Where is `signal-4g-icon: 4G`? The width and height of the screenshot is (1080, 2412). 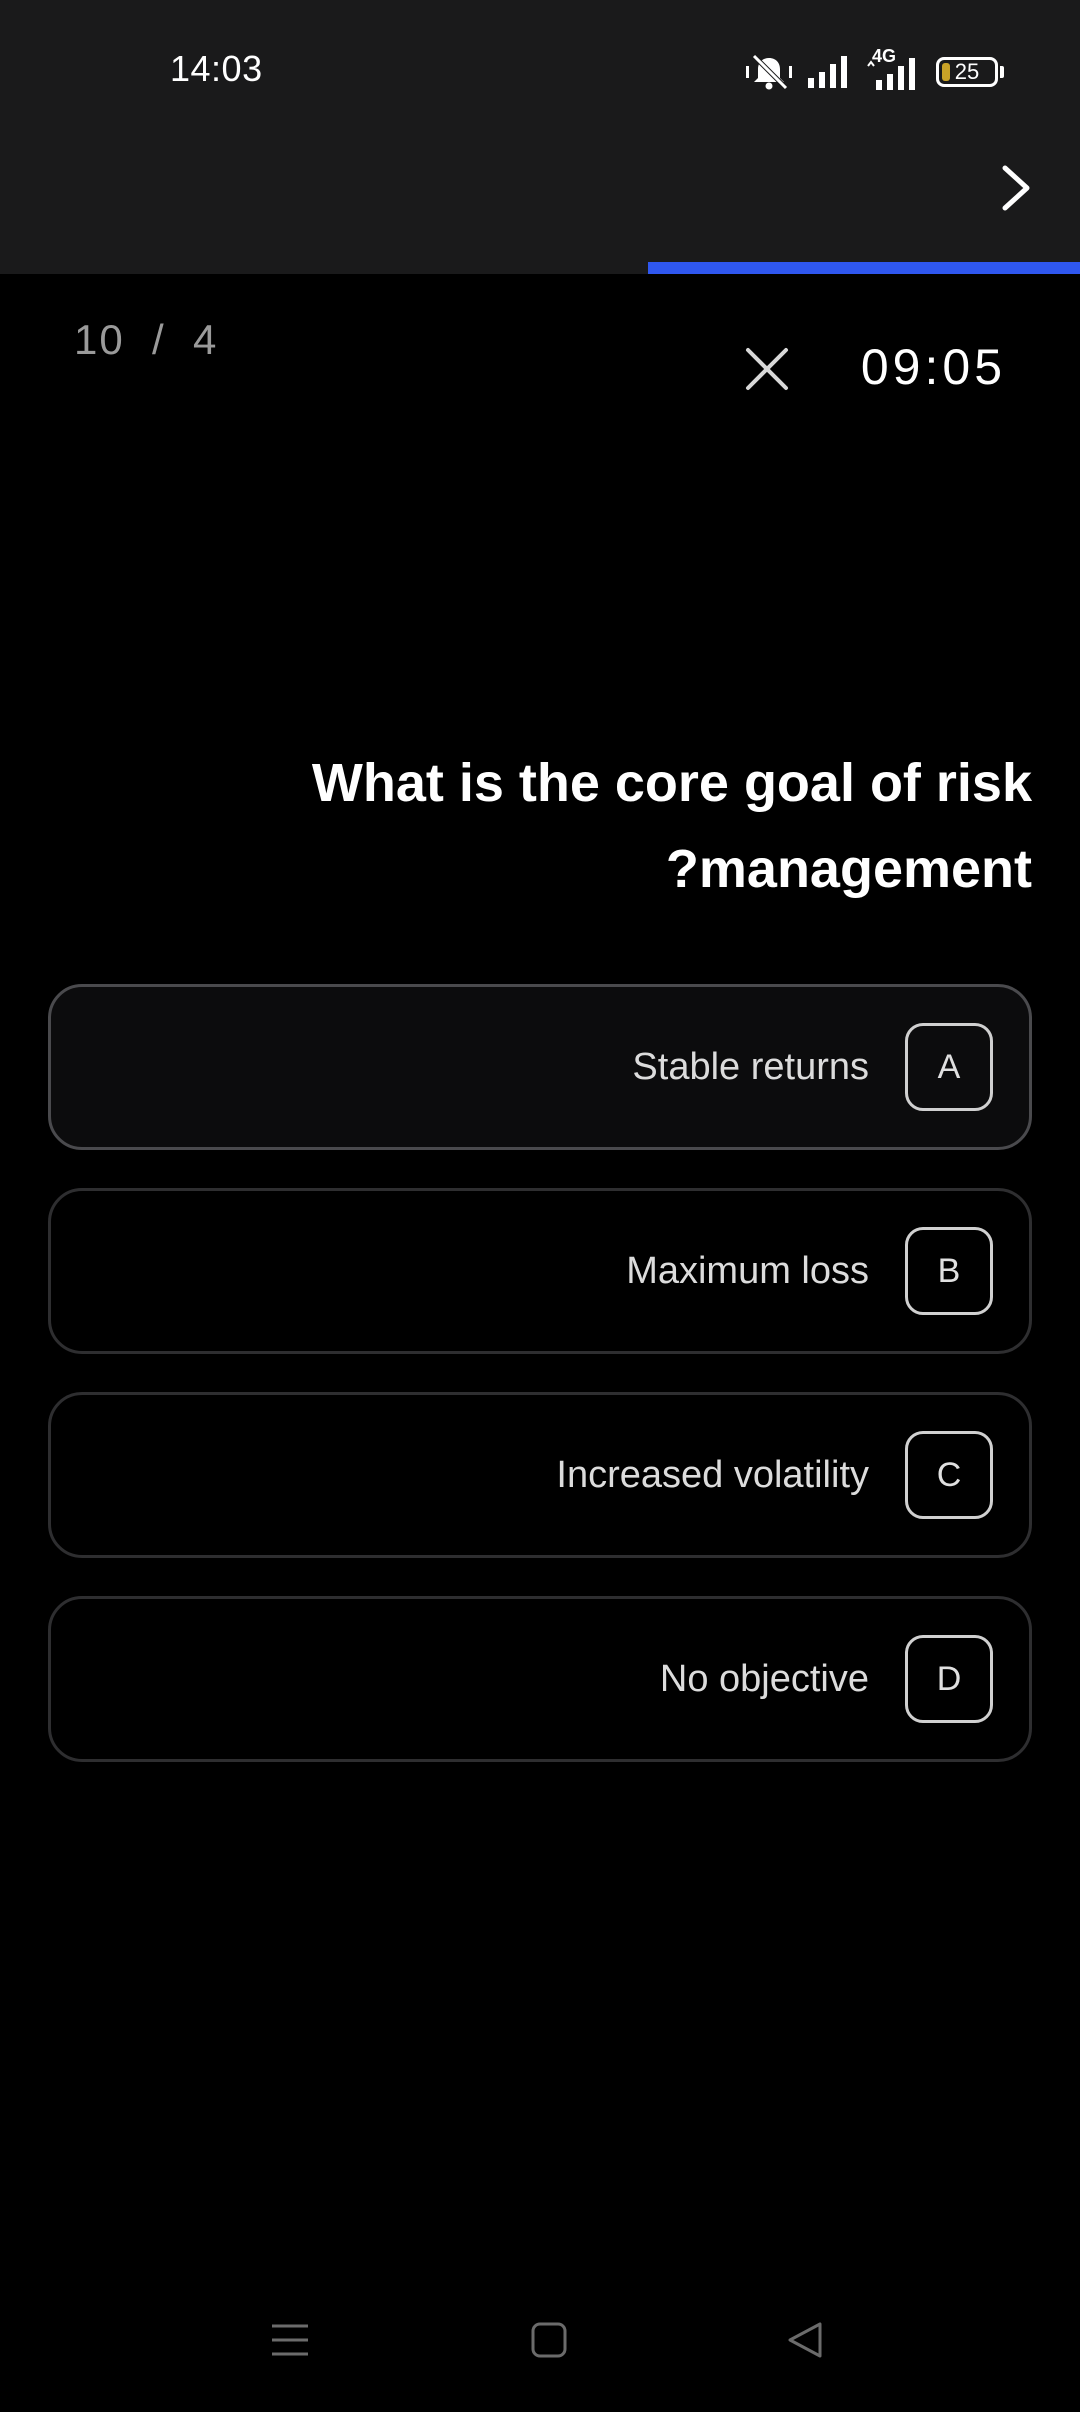 signal-4g-icon: 4G is located at coordinates (894, 69).